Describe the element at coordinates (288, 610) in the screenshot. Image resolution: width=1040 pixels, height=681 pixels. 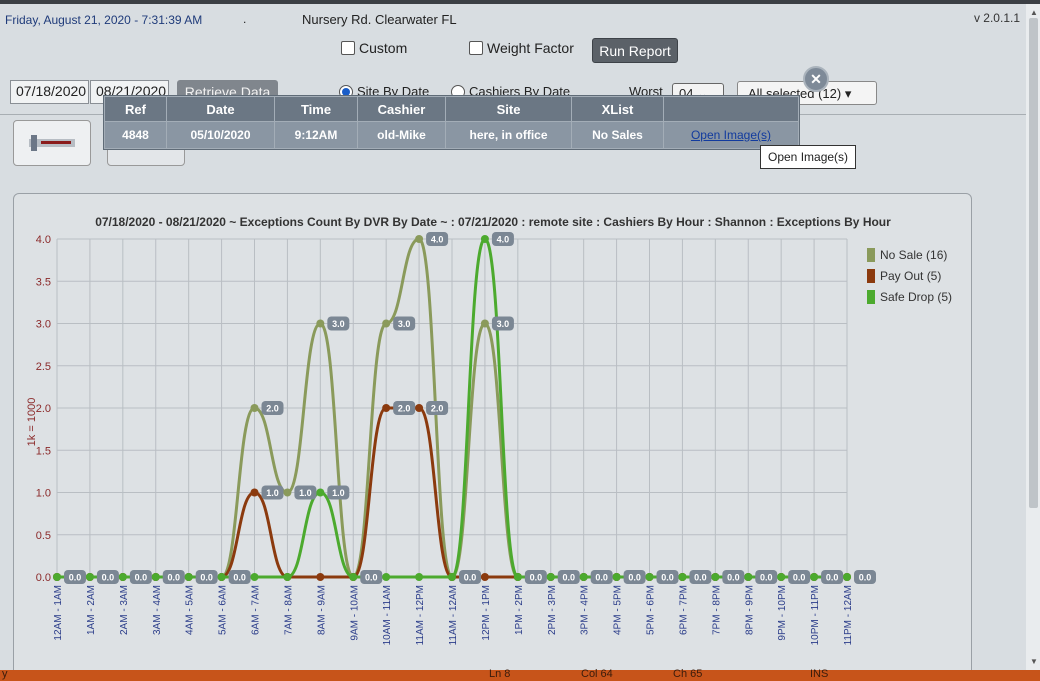
I see `x-tick-label: 7AM - 8AM` at that location.